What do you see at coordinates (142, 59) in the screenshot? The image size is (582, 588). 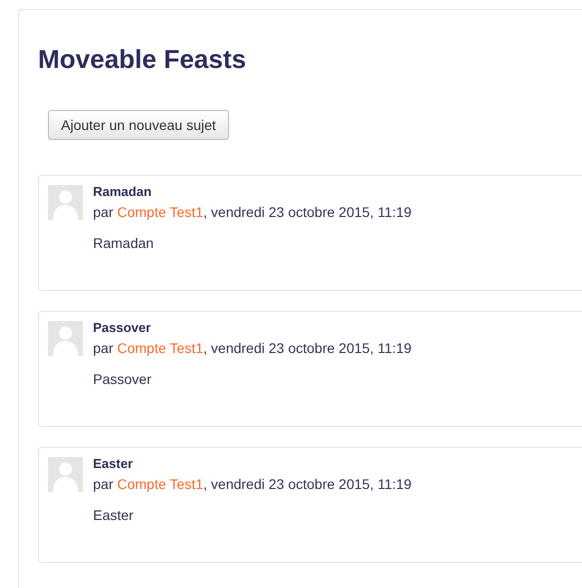 I see `page-title: Moveable Feasts` at bounding box center [142, 59].